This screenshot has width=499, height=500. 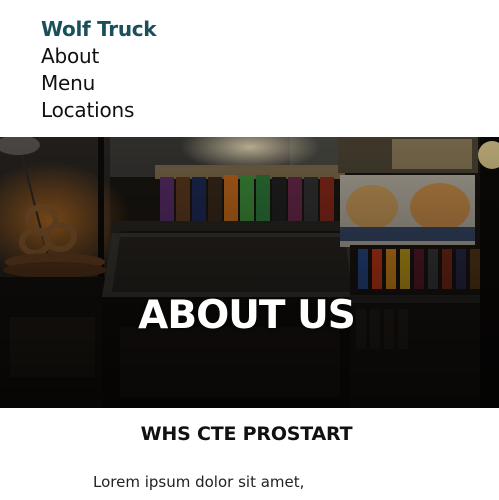 What do you see at coordinates (247, 316) in the screenshot?
I see `hero-title: ABOUT US` at bounding box center [247, 316].